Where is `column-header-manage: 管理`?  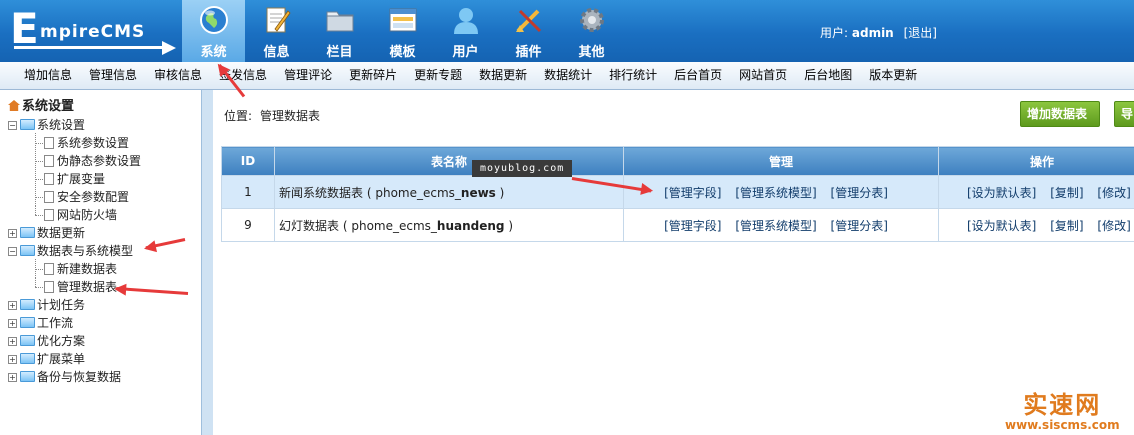
column-header-manage: 管理 is located at coordinates (781, 161).